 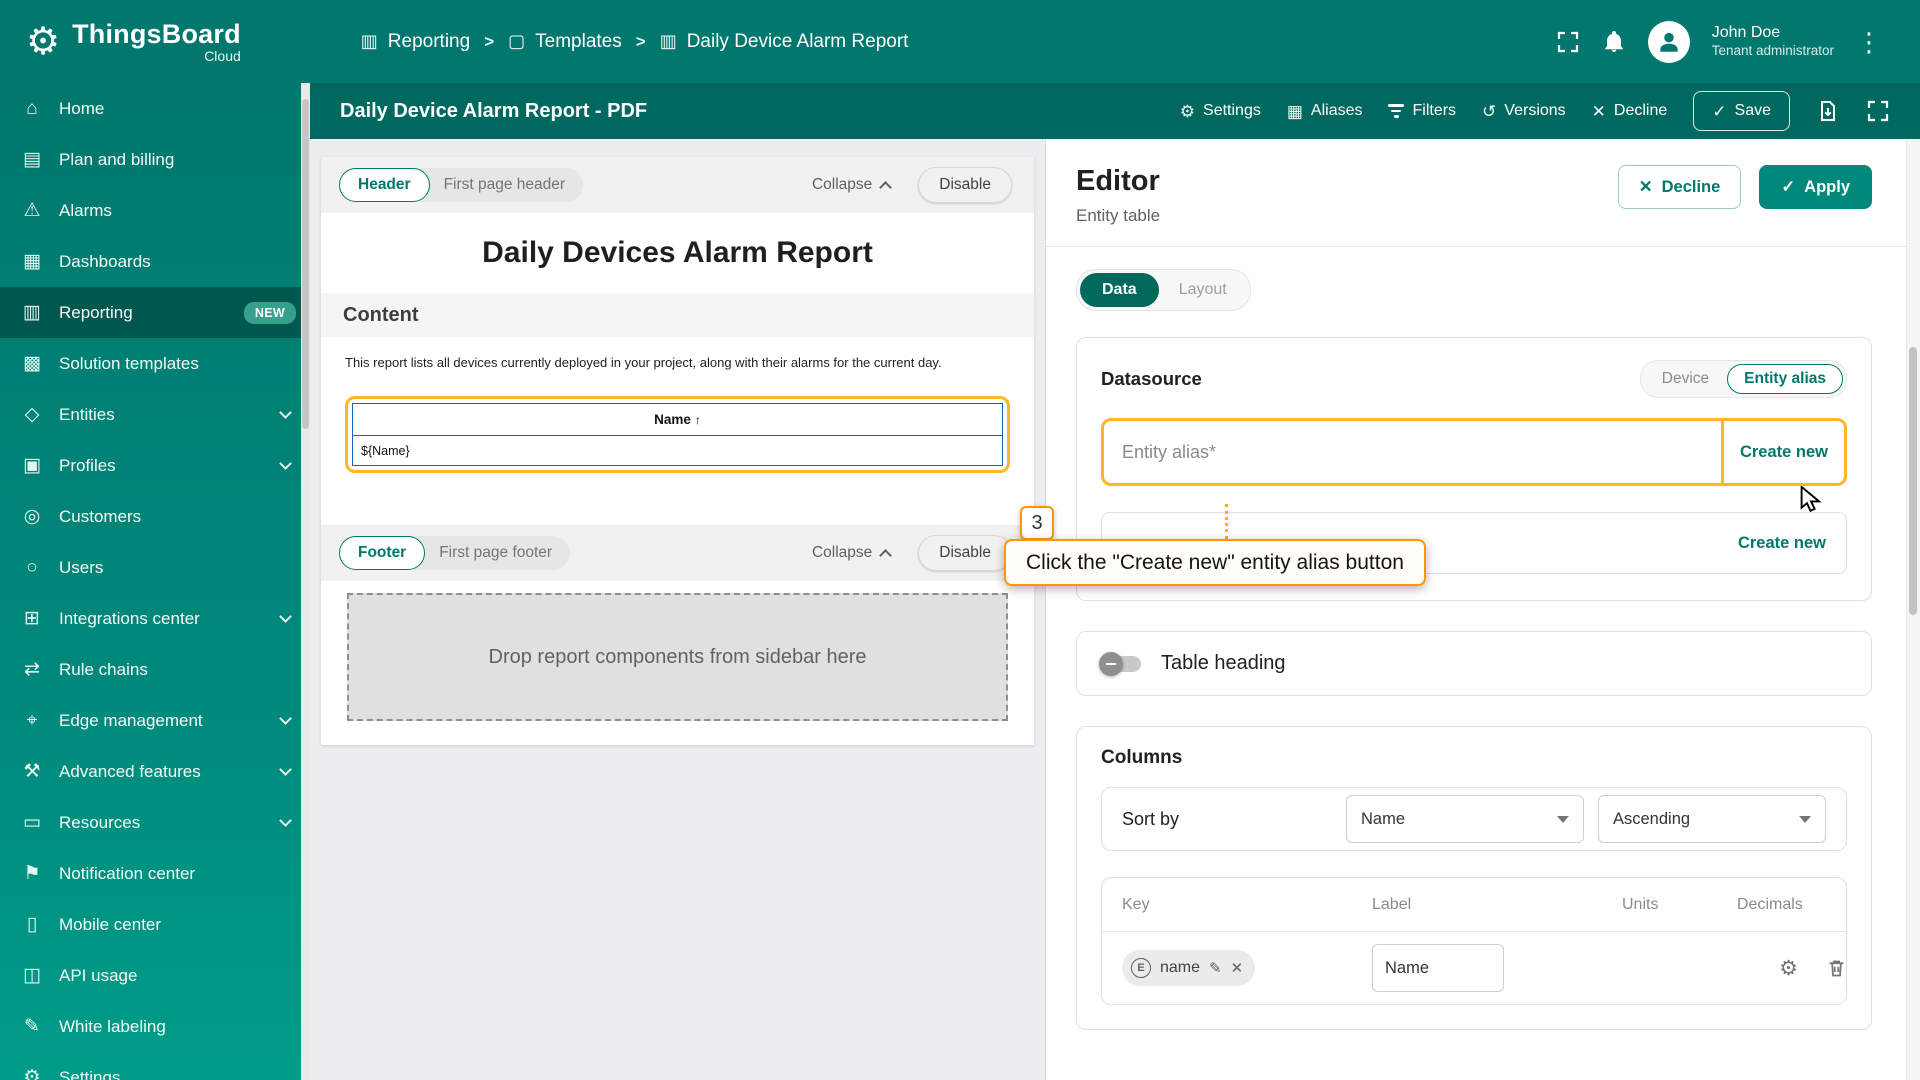 What do you see at coordinates (1630, 111) in the screenshot?
I see `decline-button: ✕ Decline` at bounding box center [1630, 111].